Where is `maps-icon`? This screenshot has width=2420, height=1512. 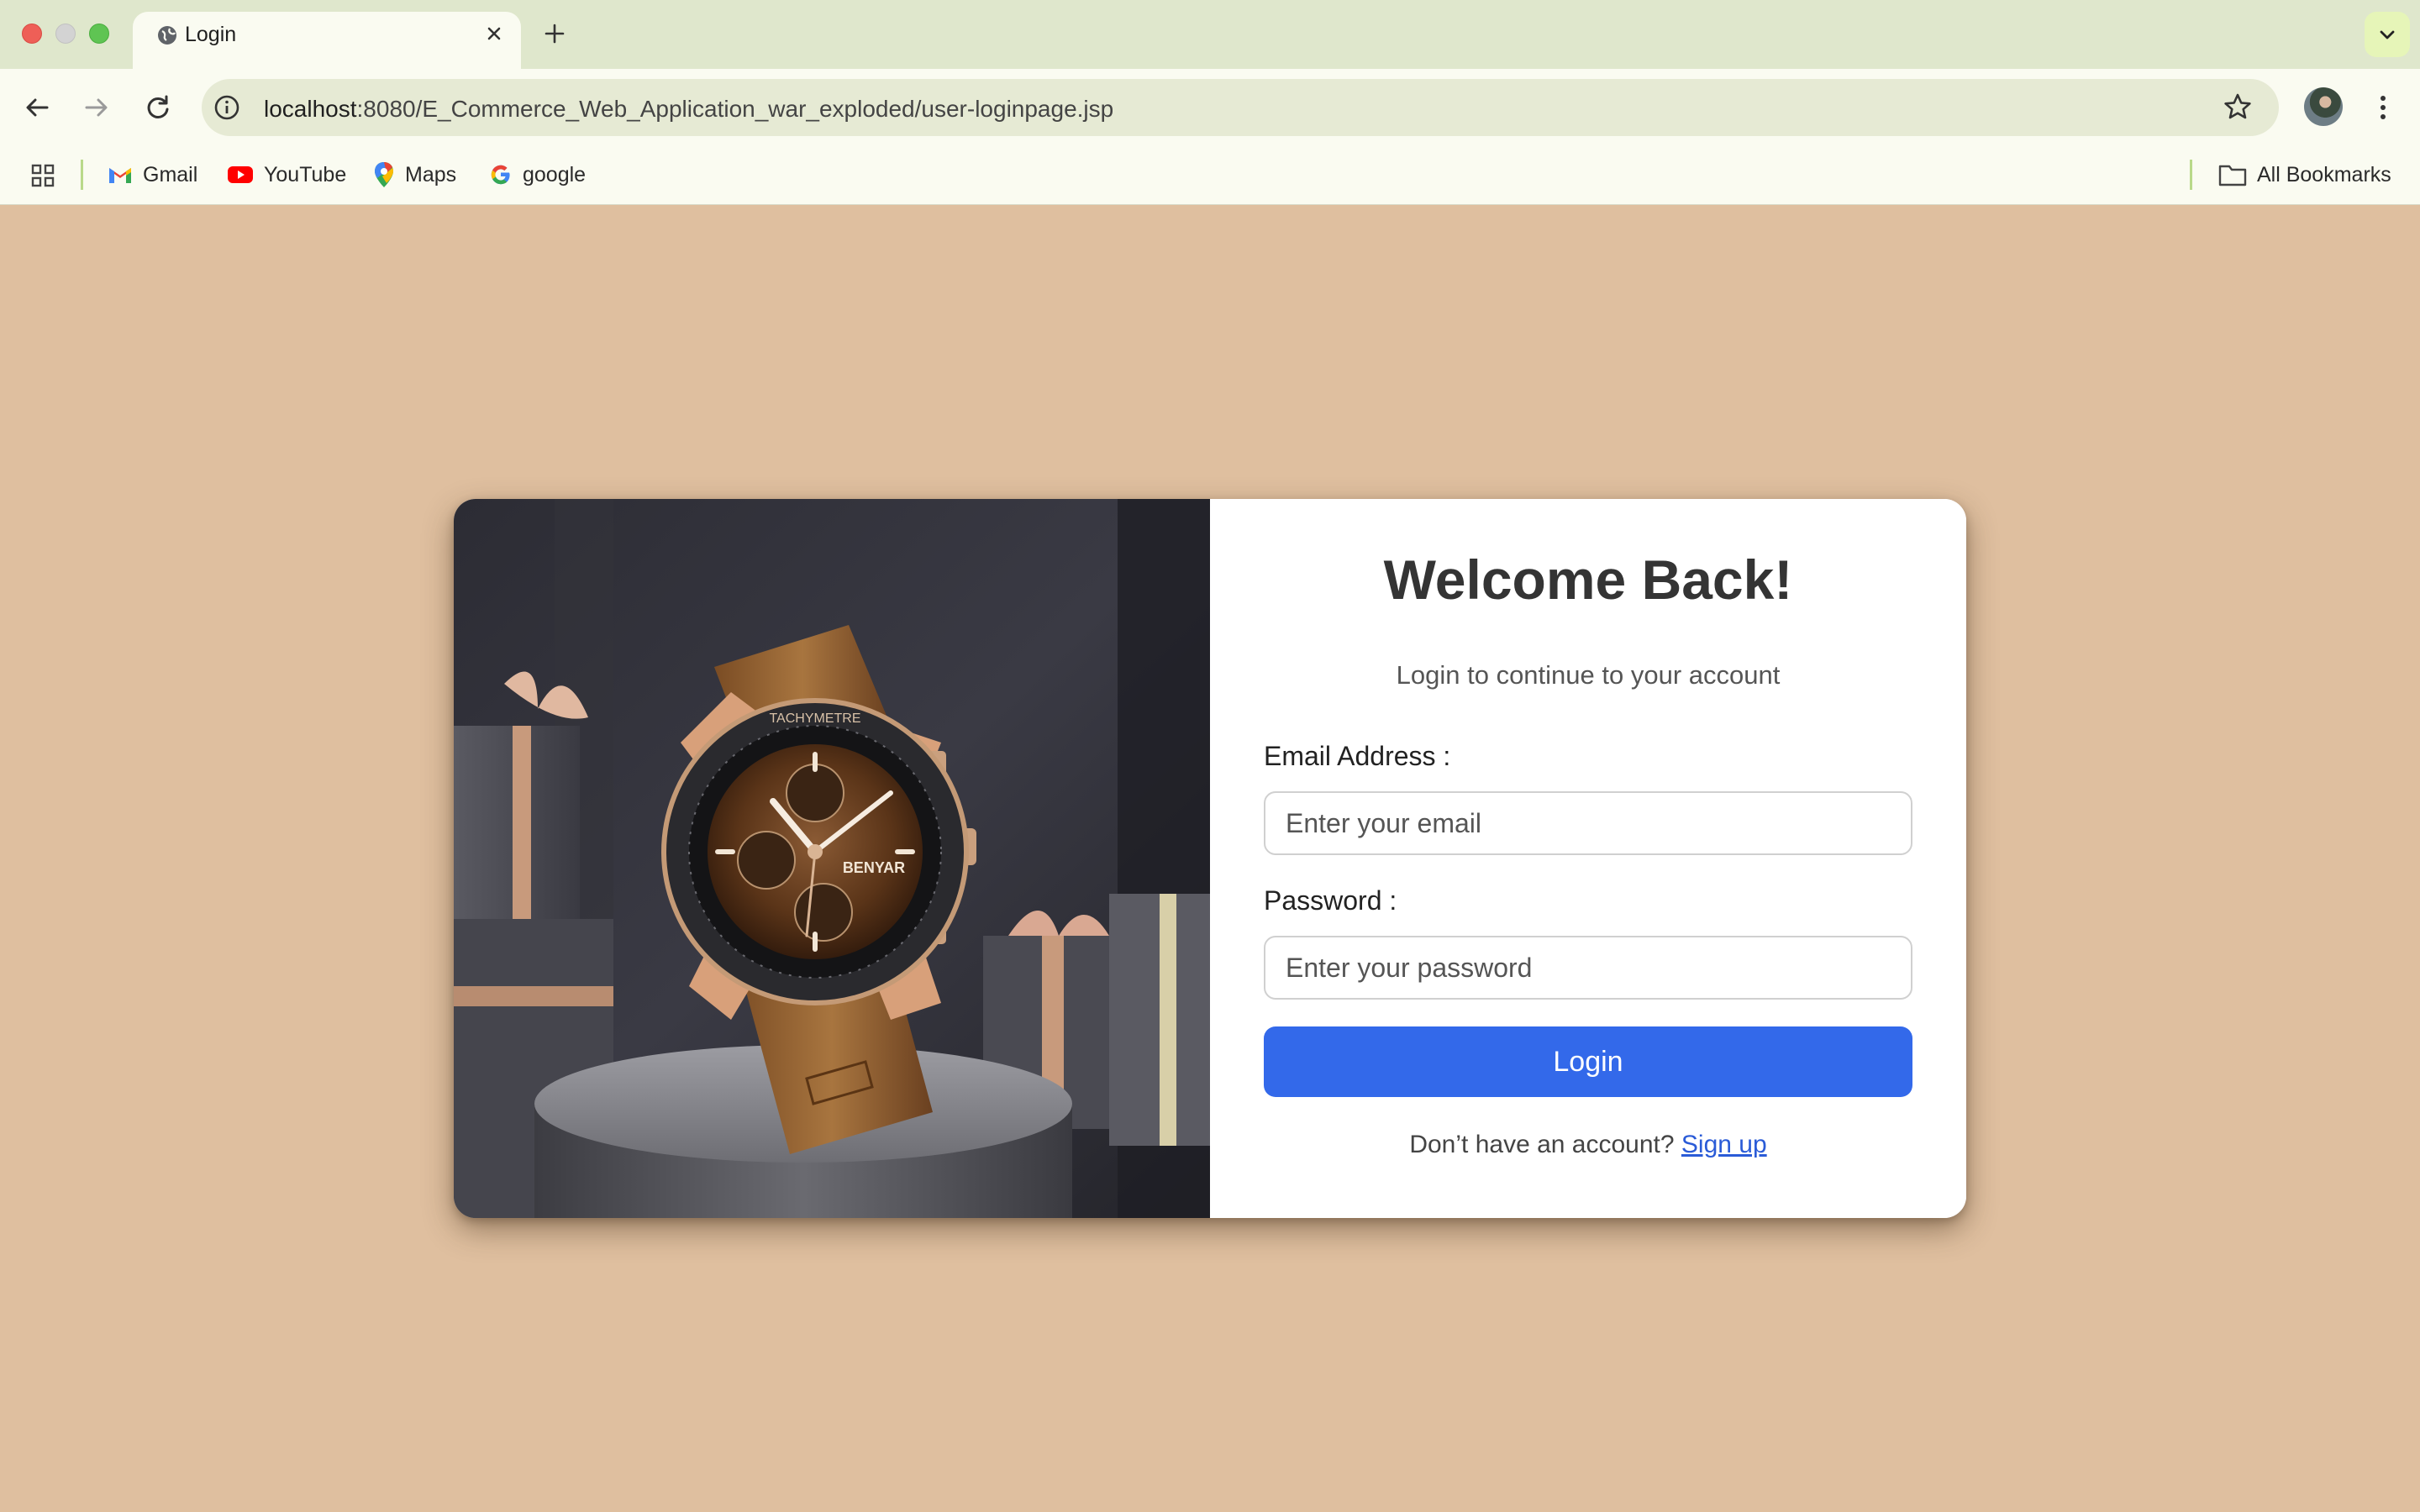
maps-icon is located at coordinates (384, 174).